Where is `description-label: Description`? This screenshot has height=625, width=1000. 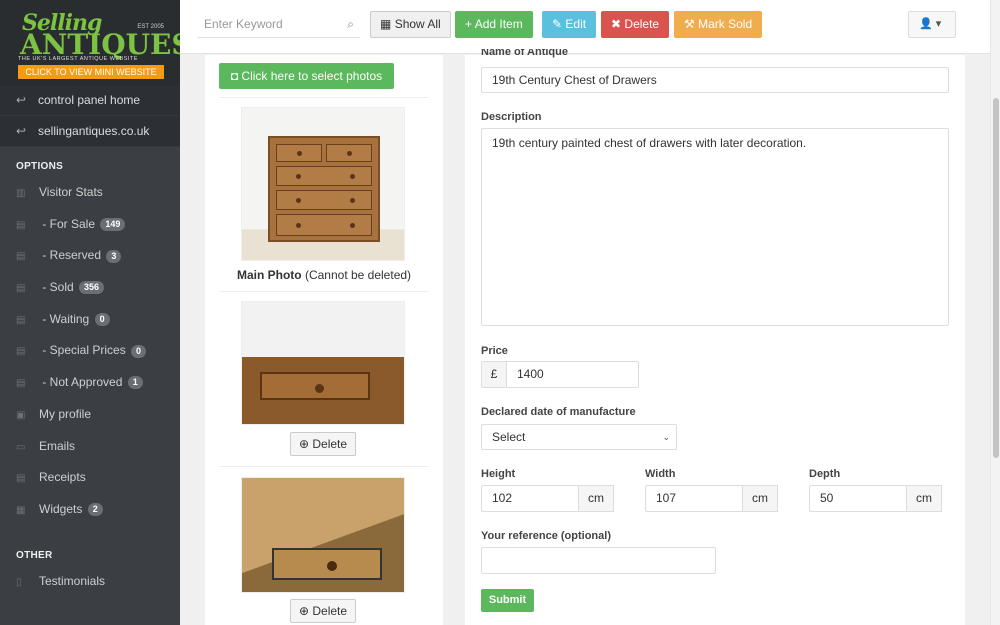 description-label: Description is located at coordinates (511, 117).